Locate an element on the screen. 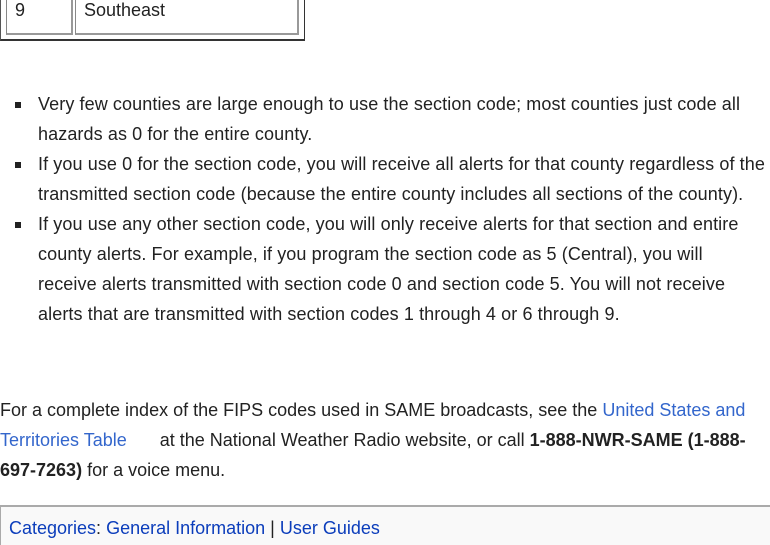 The width and height of the screenshot is (770, 545). region-cell: Southeast is located at coordinates (187, 17).